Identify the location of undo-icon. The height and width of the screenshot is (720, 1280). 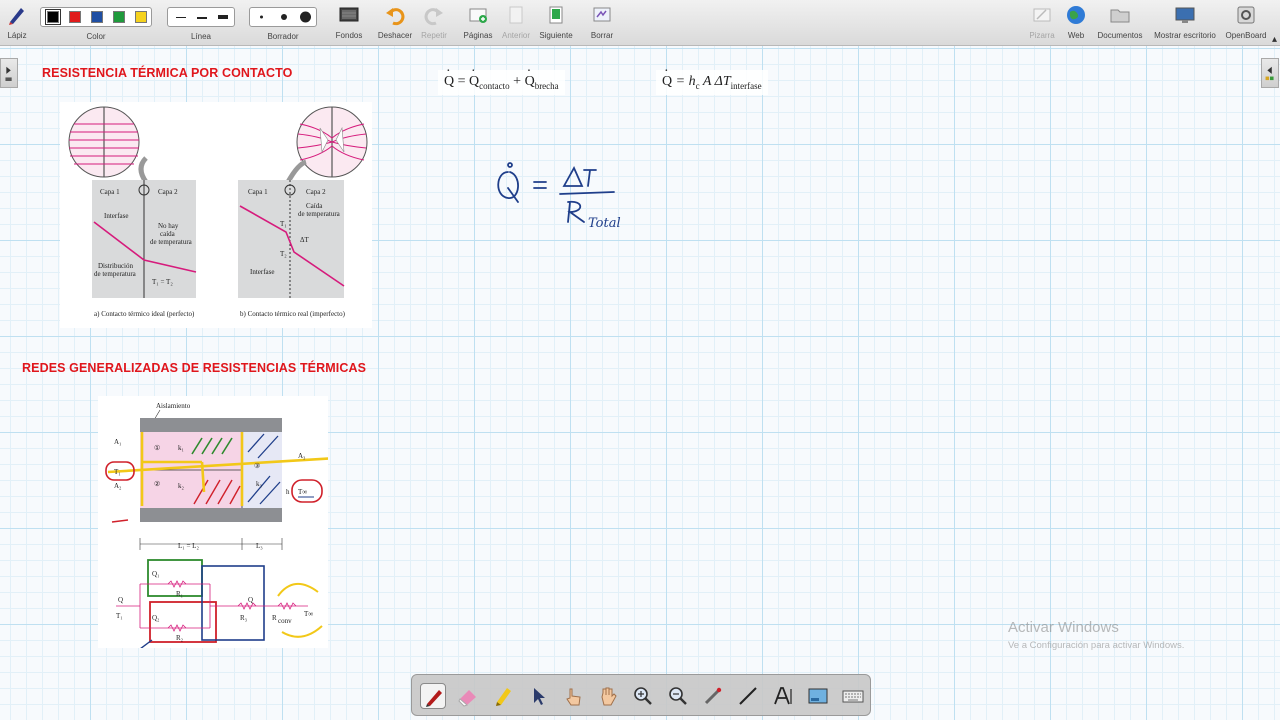
(395, 17).